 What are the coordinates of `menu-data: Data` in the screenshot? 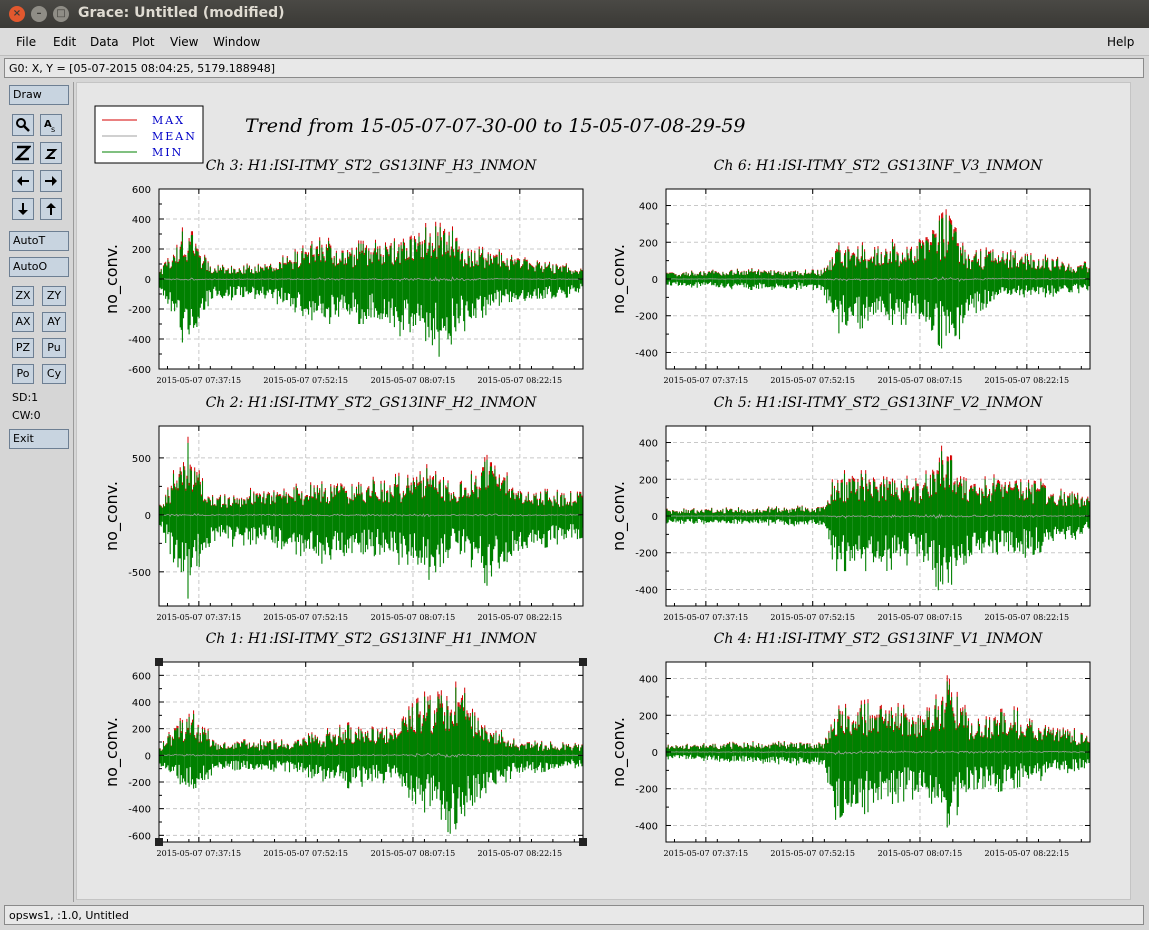 It's located at (104, 42).